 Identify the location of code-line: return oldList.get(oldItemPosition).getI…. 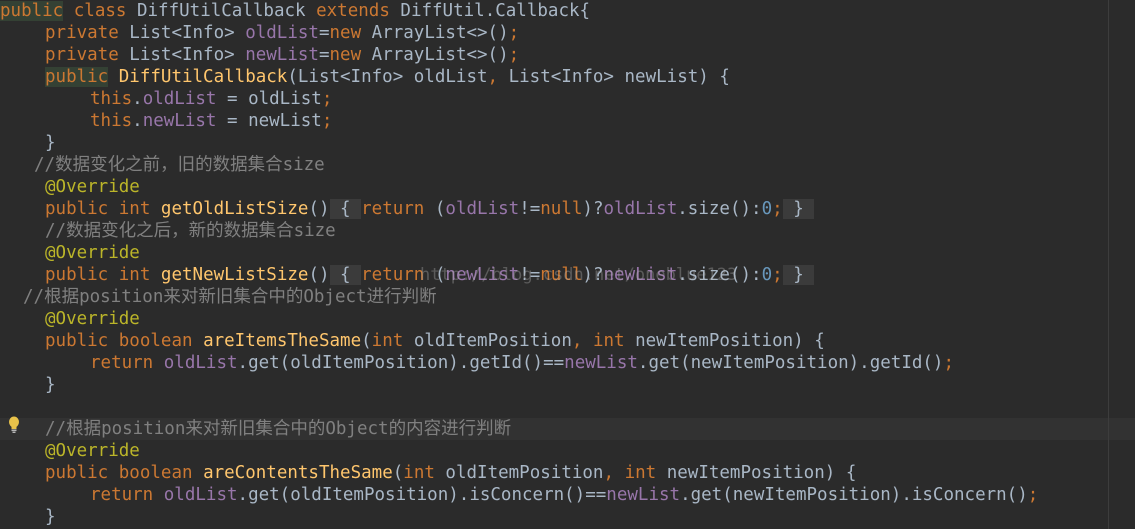
(567, 363).